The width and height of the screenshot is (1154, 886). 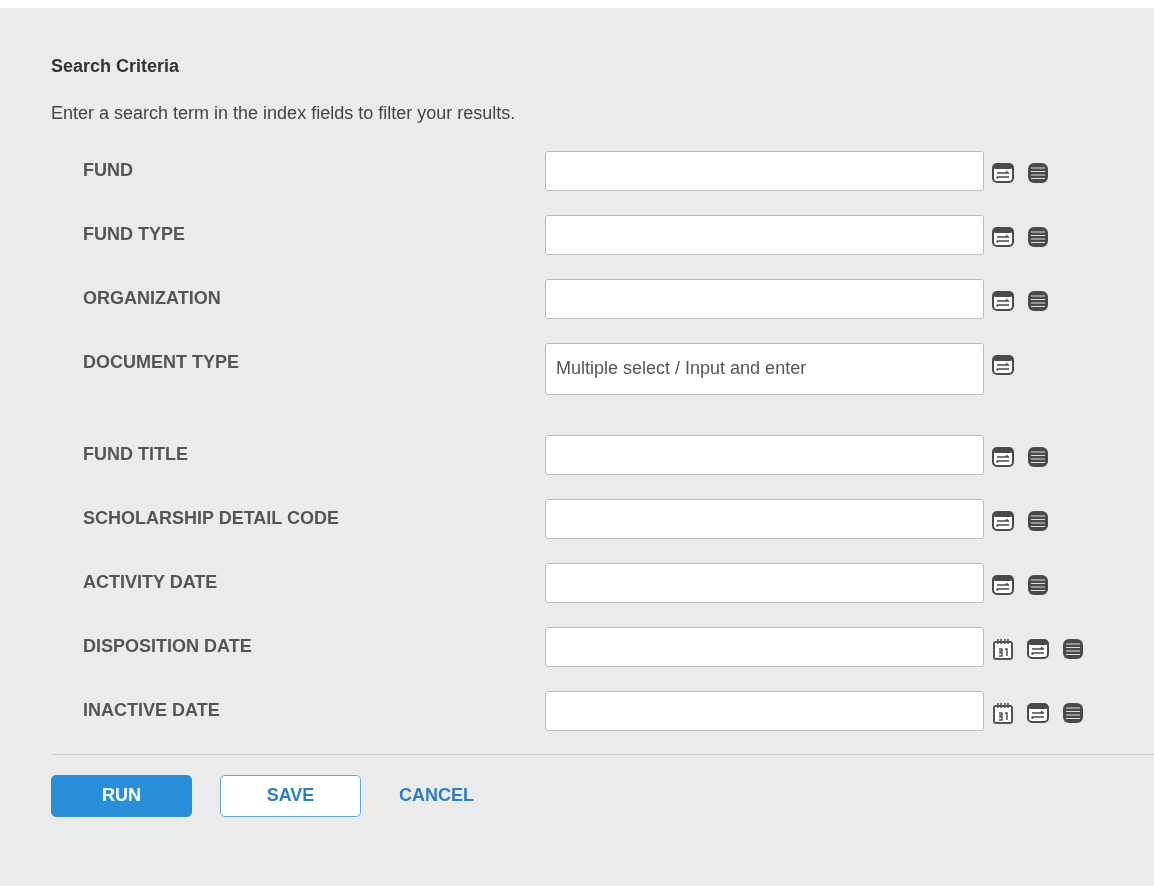 I want to click on instruction-text: Enter a search term in the index fields to filter your results., so click(x=284, y=113).